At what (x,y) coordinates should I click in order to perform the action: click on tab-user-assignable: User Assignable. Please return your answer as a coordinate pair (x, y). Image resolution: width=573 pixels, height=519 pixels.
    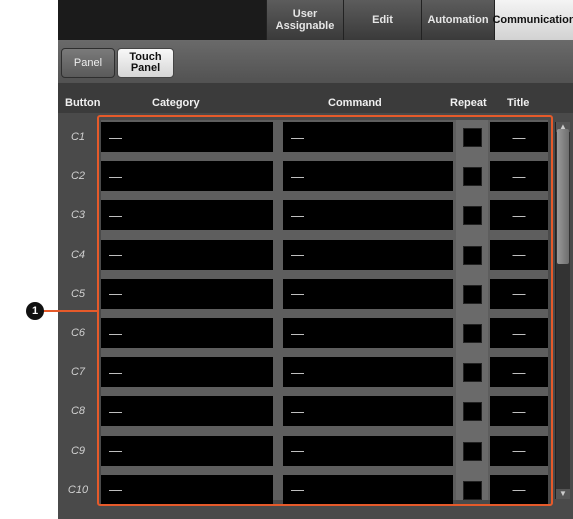
    Looking at the image, I should click on (304, 20).